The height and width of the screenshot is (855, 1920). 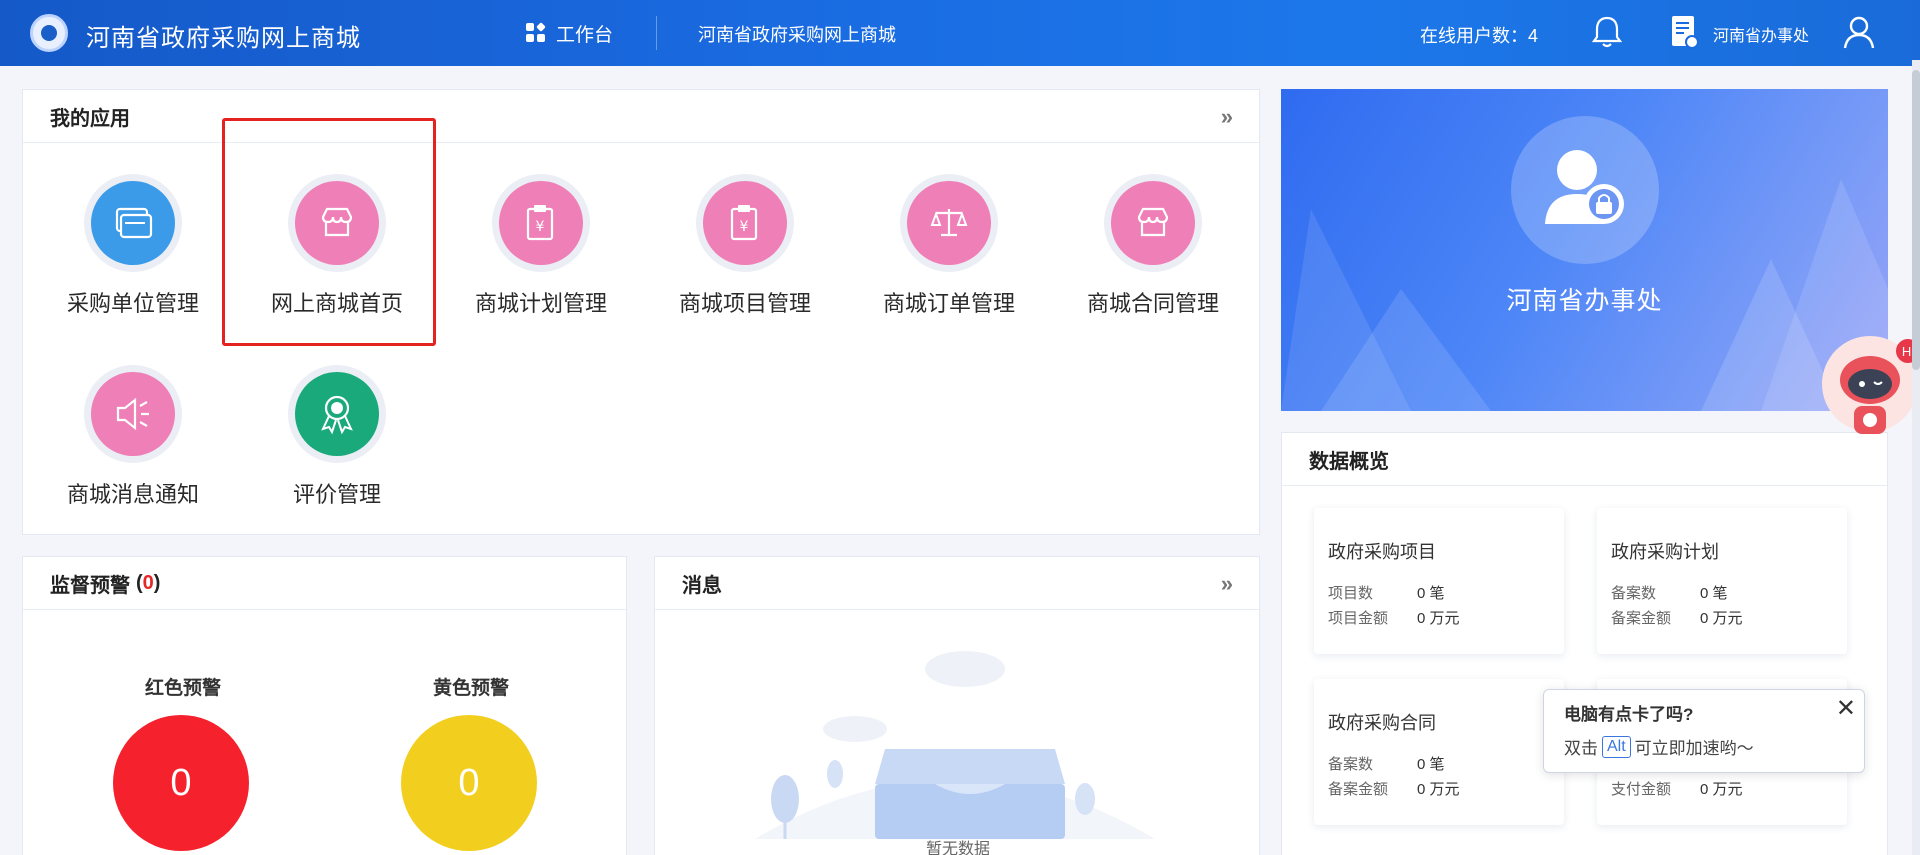 I want to click on warning-title: 监督预警, so click(x=90, y=585).